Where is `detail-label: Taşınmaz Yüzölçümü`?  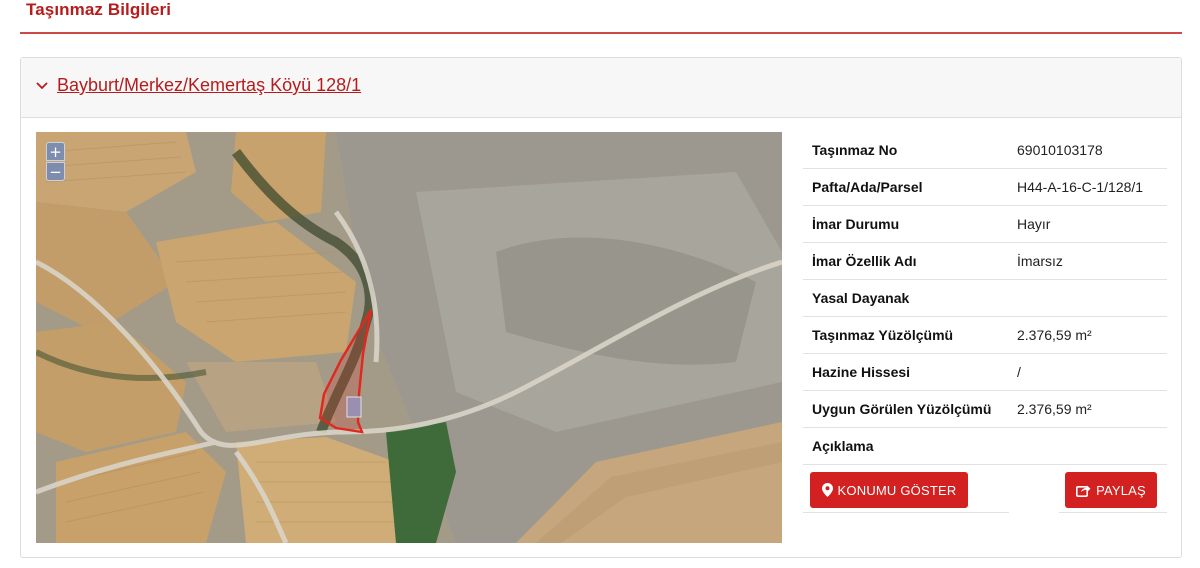
detail-label: Taşınmaz Yüzölçümü is located at coordinates (883, 335).